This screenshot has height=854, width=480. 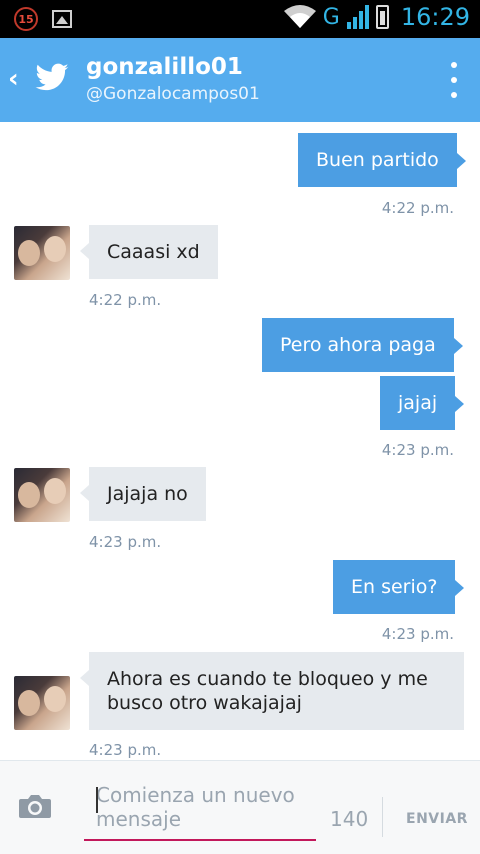 What do you see at coordinates (377, 160) in the screenshot?
I see `message-text: Buen partido` at bounding box center [377, 160].